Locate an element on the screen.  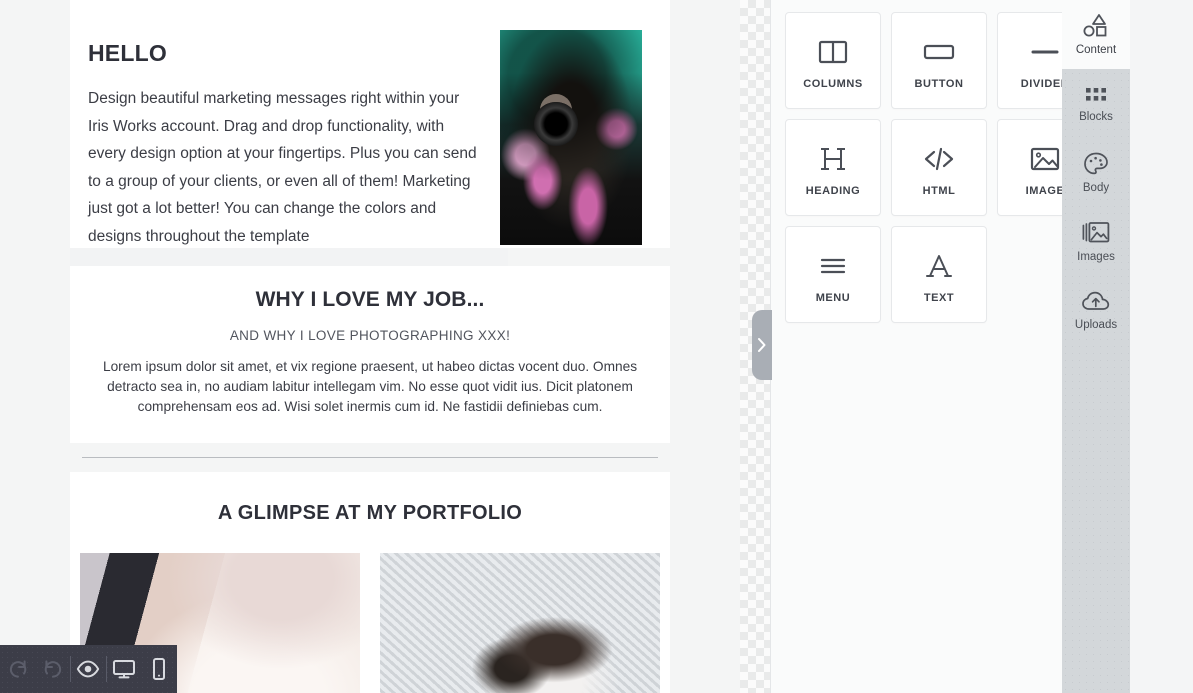
cloud-upload-icon is located at coordinates (1096, 302).